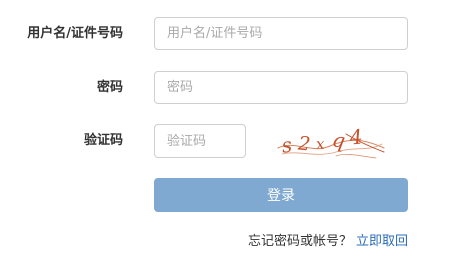  What do you see at coordinates (382, 241) in the screenshot?
I see `retrieve-now-link: 立即取回` at bounding box center [382, 241].